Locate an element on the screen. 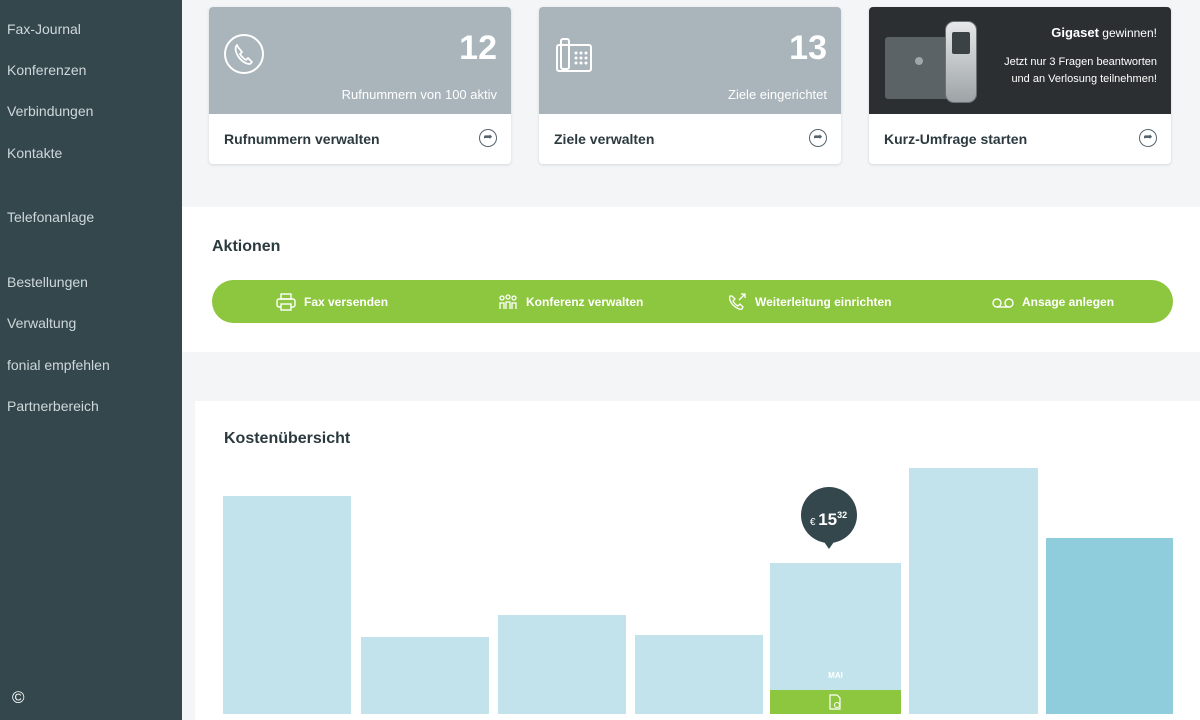  send-fax-button: Fax versenden is located at coordinates (332, 301).